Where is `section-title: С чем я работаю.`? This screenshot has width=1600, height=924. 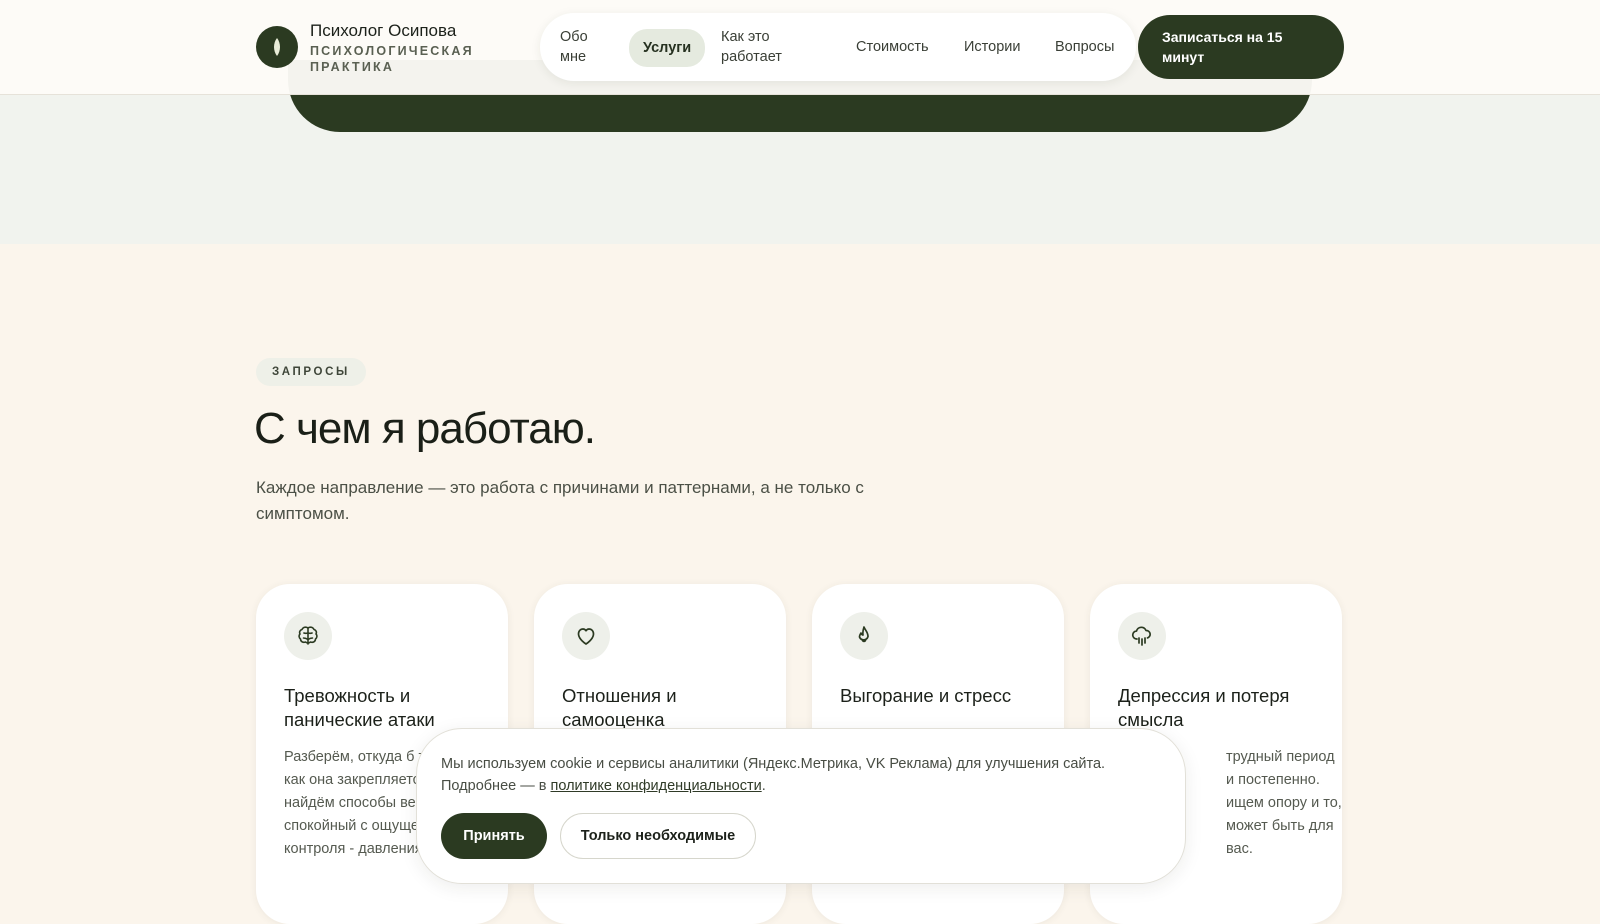 section-title: С чем я работаю. is located at coordinates (425, 428).